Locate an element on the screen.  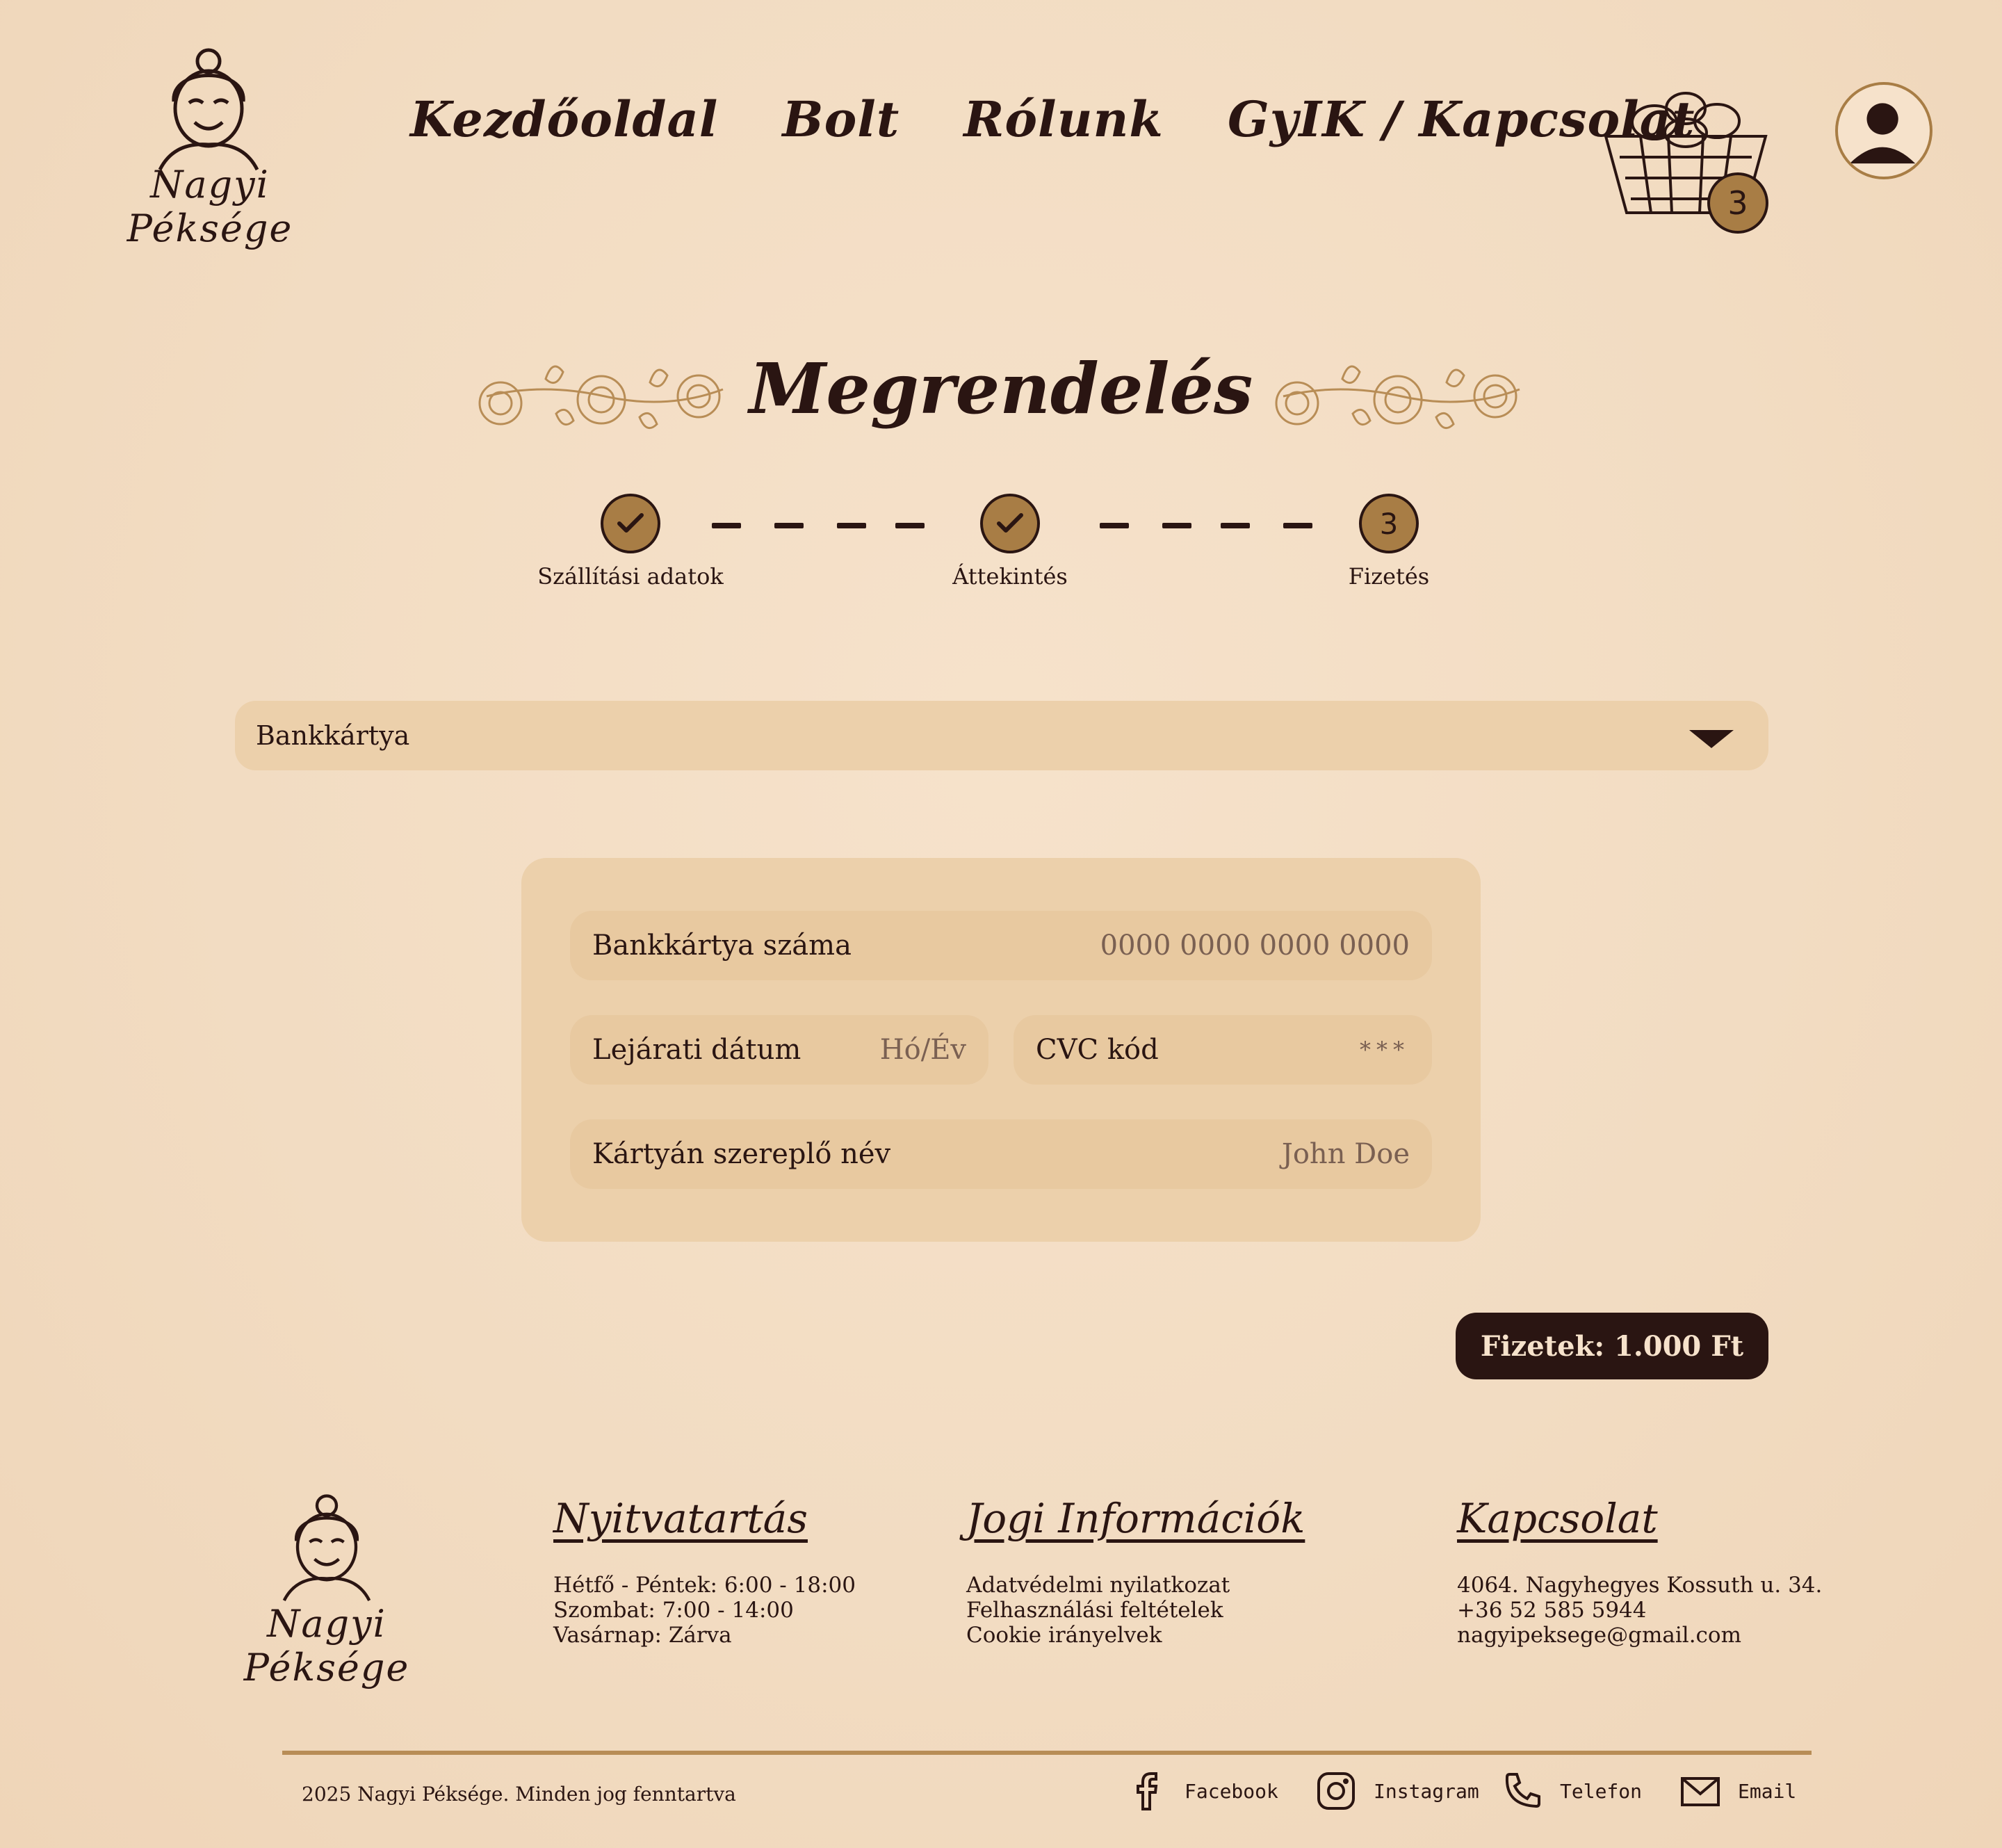
cvc-label: CVC kód is located at coordinates (1097, 1050).